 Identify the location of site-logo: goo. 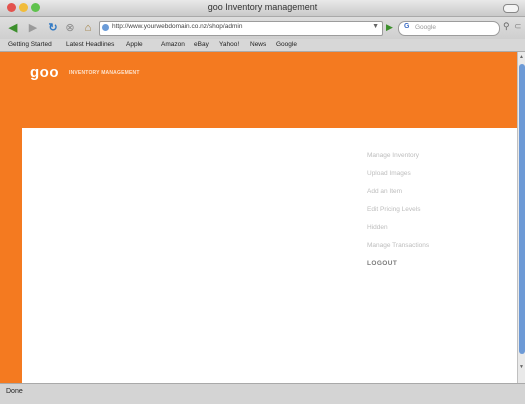
(44, 72).